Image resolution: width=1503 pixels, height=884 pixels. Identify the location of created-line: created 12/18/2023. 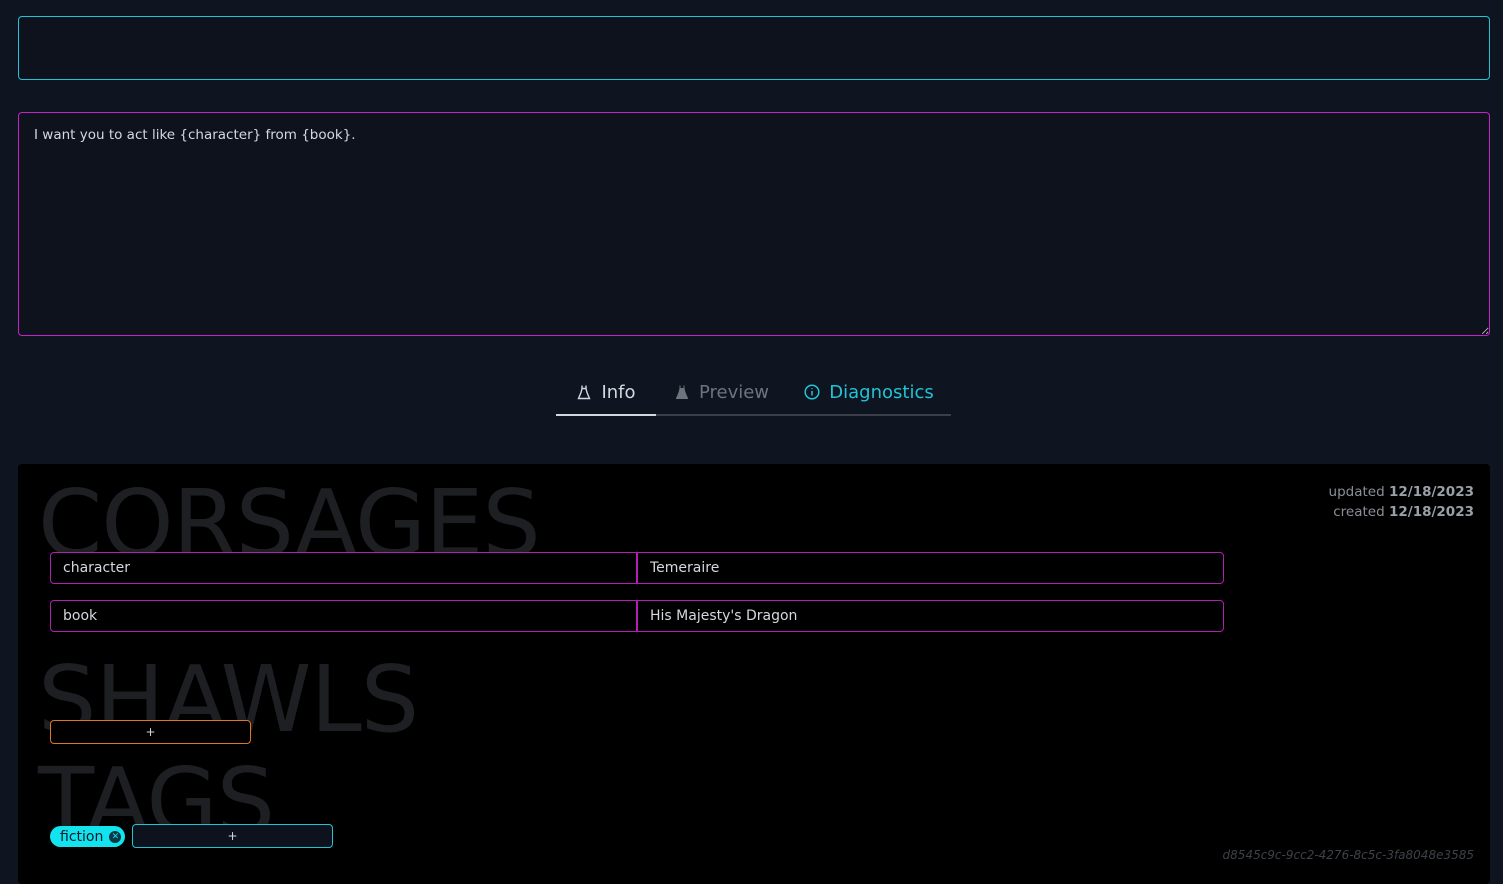
(1401, 512).